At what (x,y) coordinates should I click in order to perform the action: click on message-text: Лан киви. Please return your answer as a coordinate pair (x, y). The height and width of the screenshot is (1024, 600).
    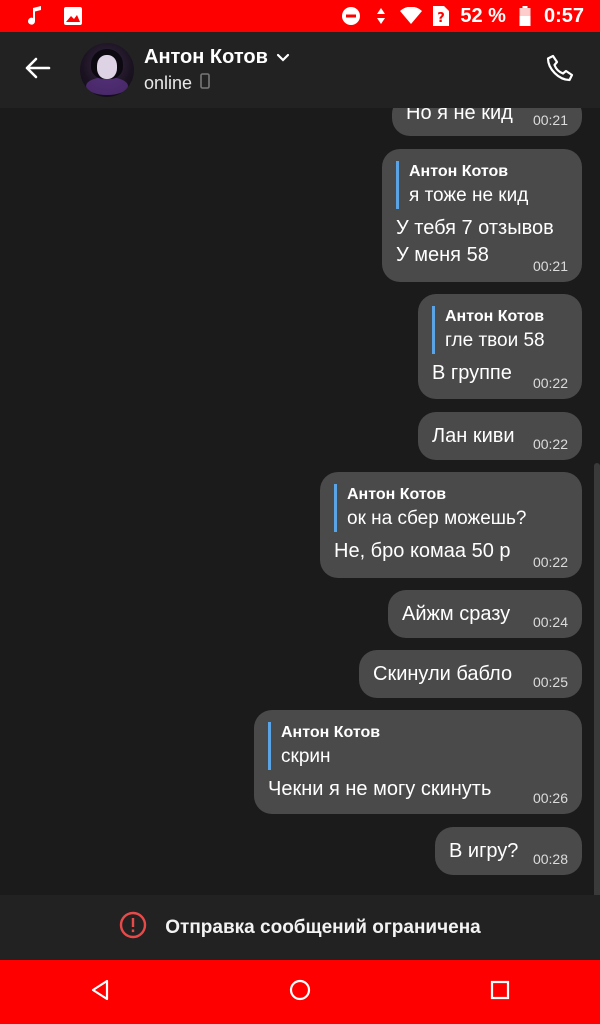
    Looking at the image, I should click on (473, 436).